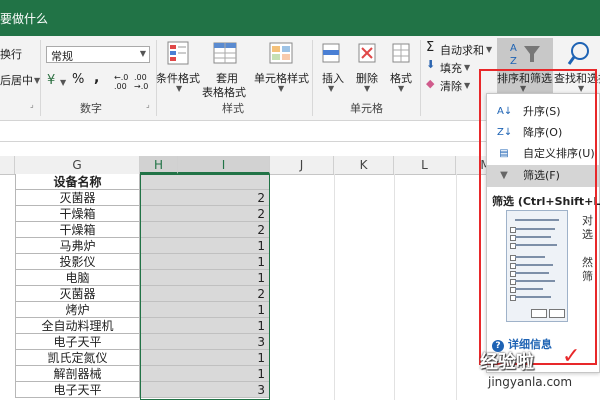 The width and height of the screenshot is (600, 400). What do you see at coordinates (233, 108) in the screenshot?
I see `group-label-styles: 样式` at bounding box center [233, 108].